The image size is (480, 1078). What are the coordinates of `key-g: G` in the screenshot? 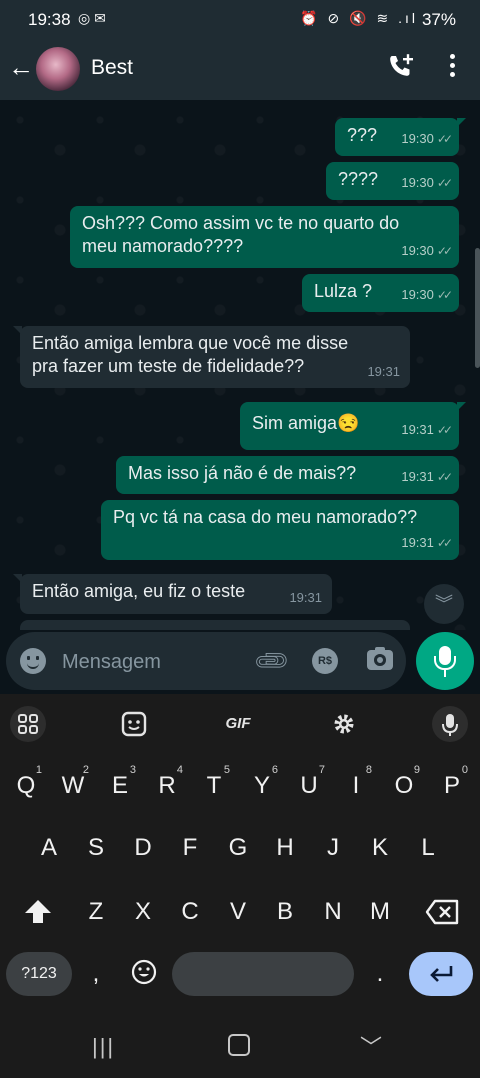 It's located at (238, 848).